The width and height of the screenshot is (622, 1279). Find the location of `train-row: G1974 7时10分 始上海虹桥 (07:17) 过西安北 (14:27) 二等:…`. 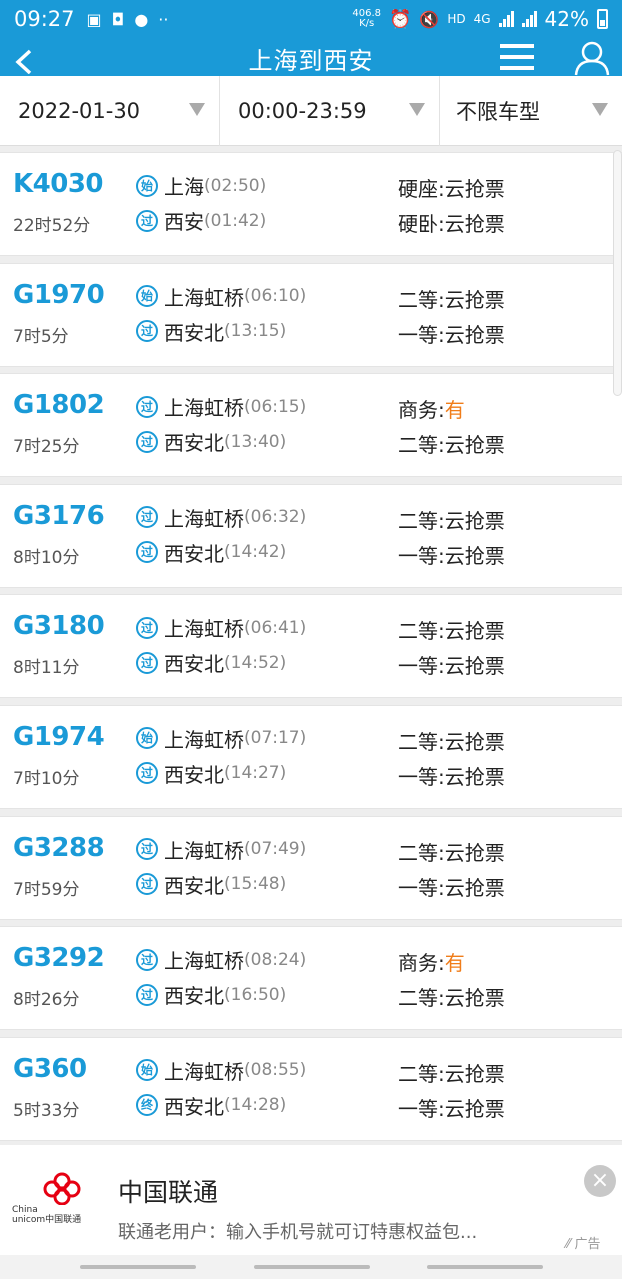

train-row: G1974 7时10分 始上海虹桥 (07:17) 过西安北 (14:27) 二等:… is located at coordinates (311, 756).